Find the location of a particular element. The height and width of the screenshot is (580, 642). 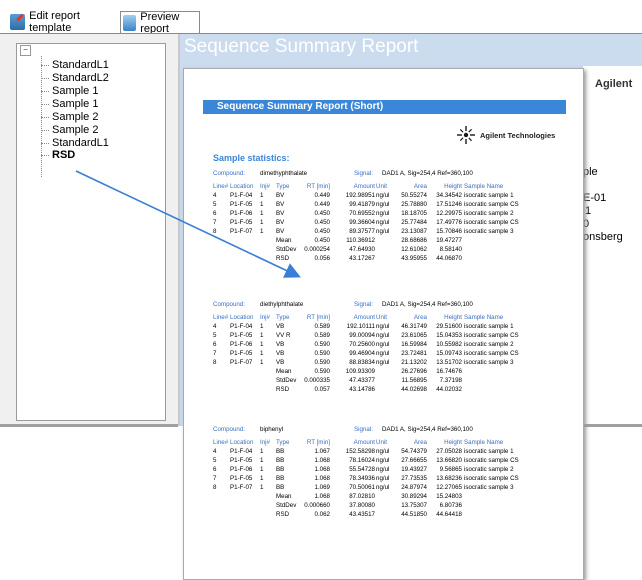

table-cell: 5 is located at coordinates (215, 460).